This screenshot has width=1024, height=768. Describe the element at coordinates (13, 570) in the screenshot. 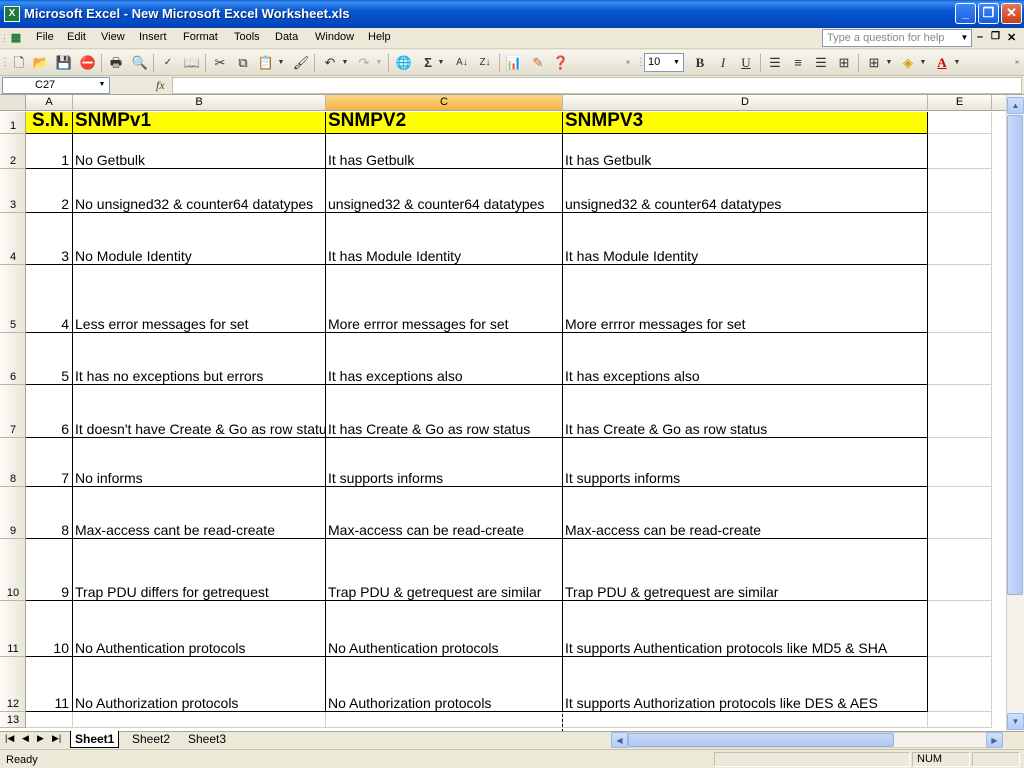

I see `row-header: 10` at that location.